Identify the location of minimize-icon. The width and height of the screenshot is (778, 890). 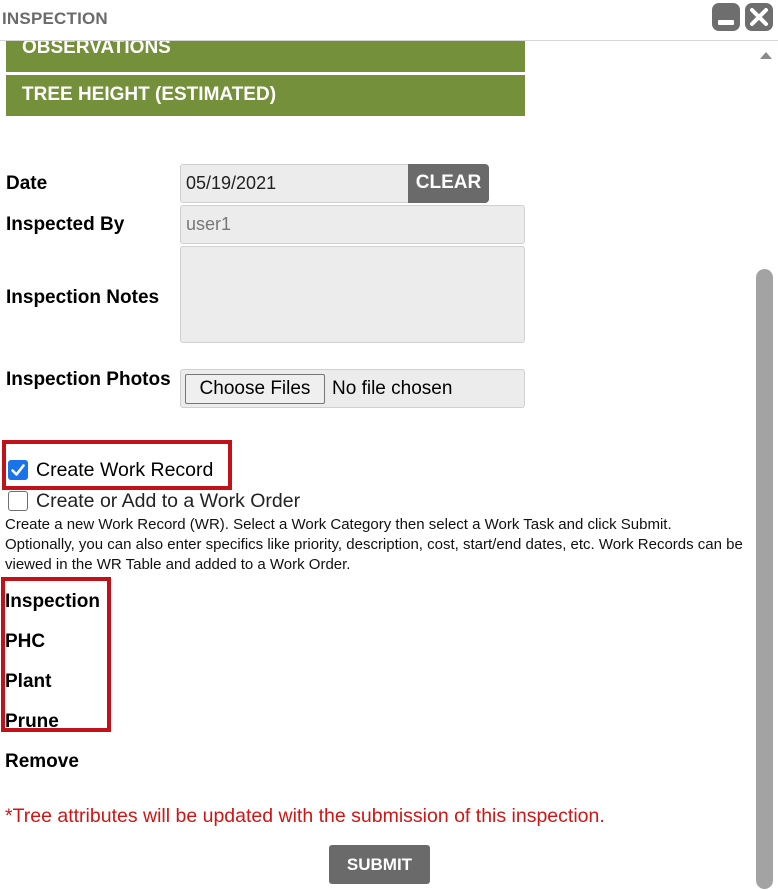
(726, 22).